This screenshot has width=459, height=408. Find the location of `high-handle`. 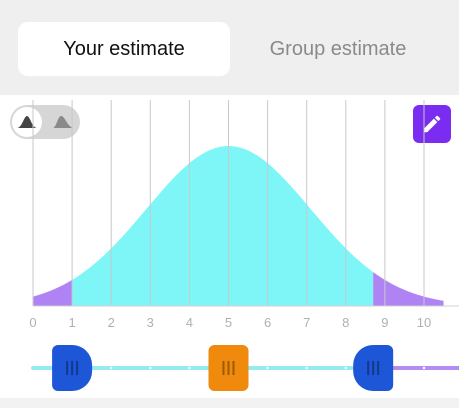

high-handle is located at coordinates (373, 368).